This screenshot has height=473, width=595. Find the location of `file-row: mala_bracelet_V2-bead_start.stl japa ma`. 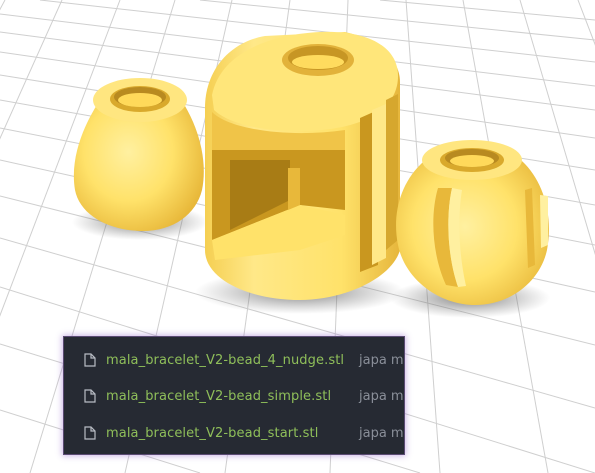

file-row: mala_bracelet_V2-bead_start.stl japa ma is located at coordinates (234, 433).